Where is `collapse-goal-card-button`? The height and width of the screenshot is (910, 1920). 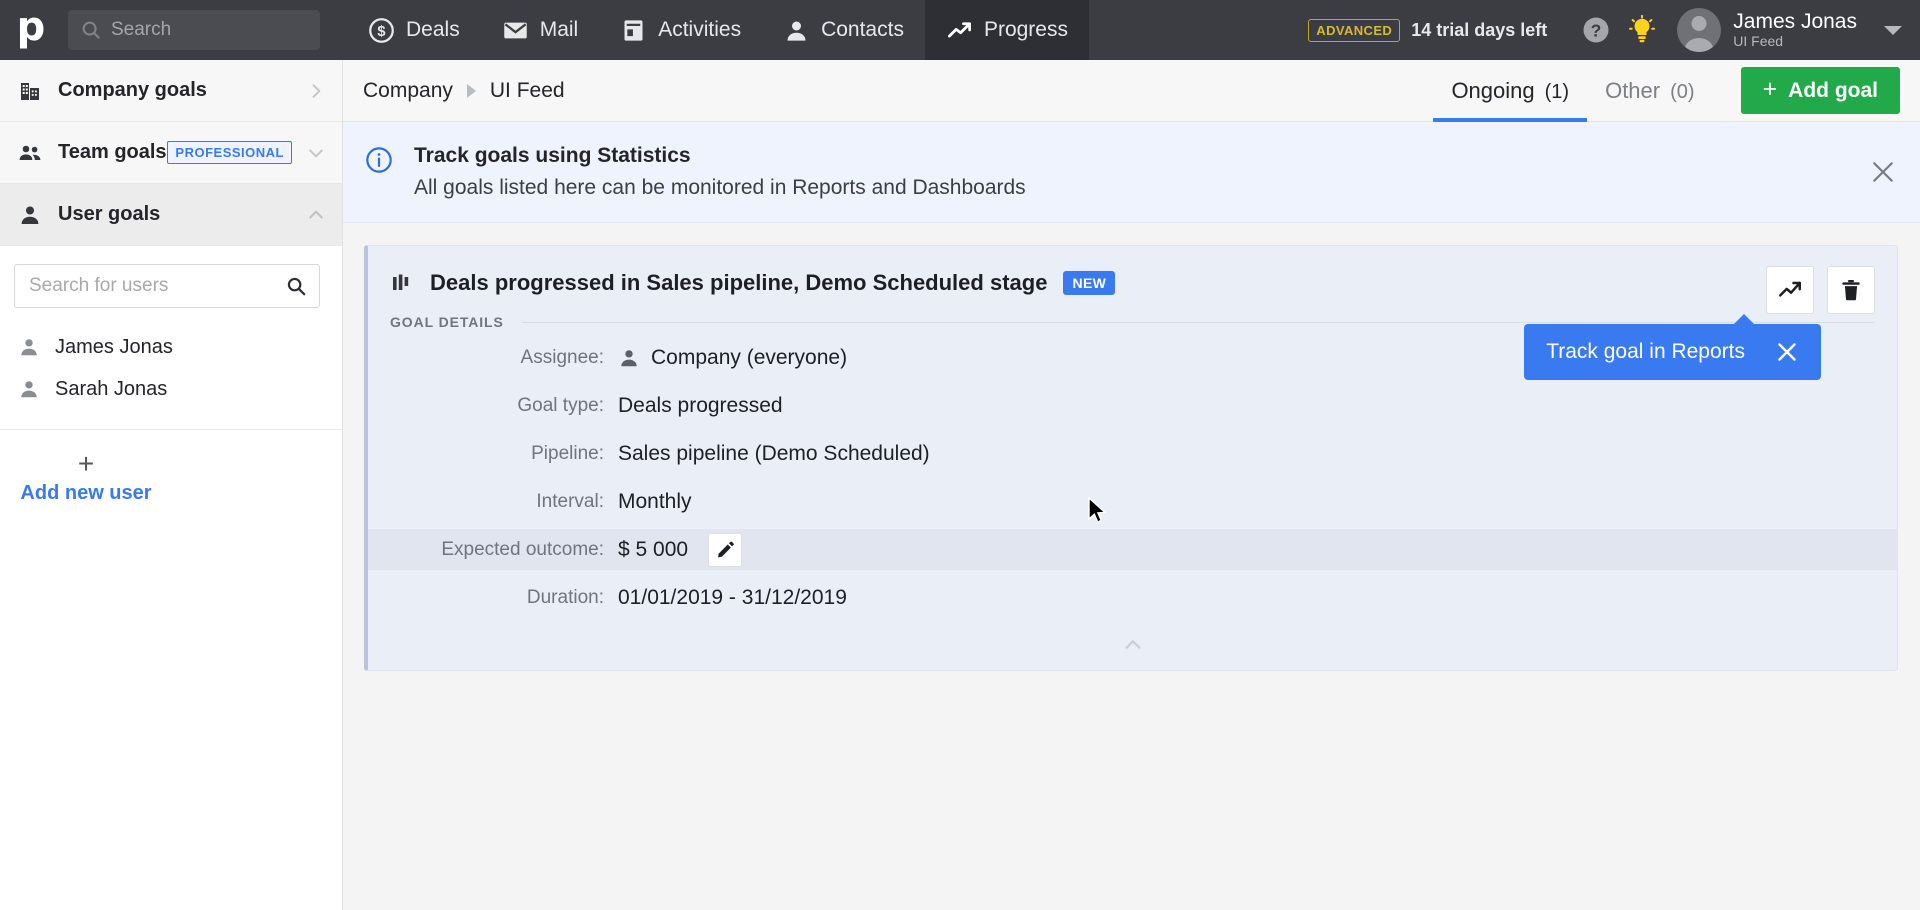
collapse-goal-card-button is located at coordinates (1132, 645).